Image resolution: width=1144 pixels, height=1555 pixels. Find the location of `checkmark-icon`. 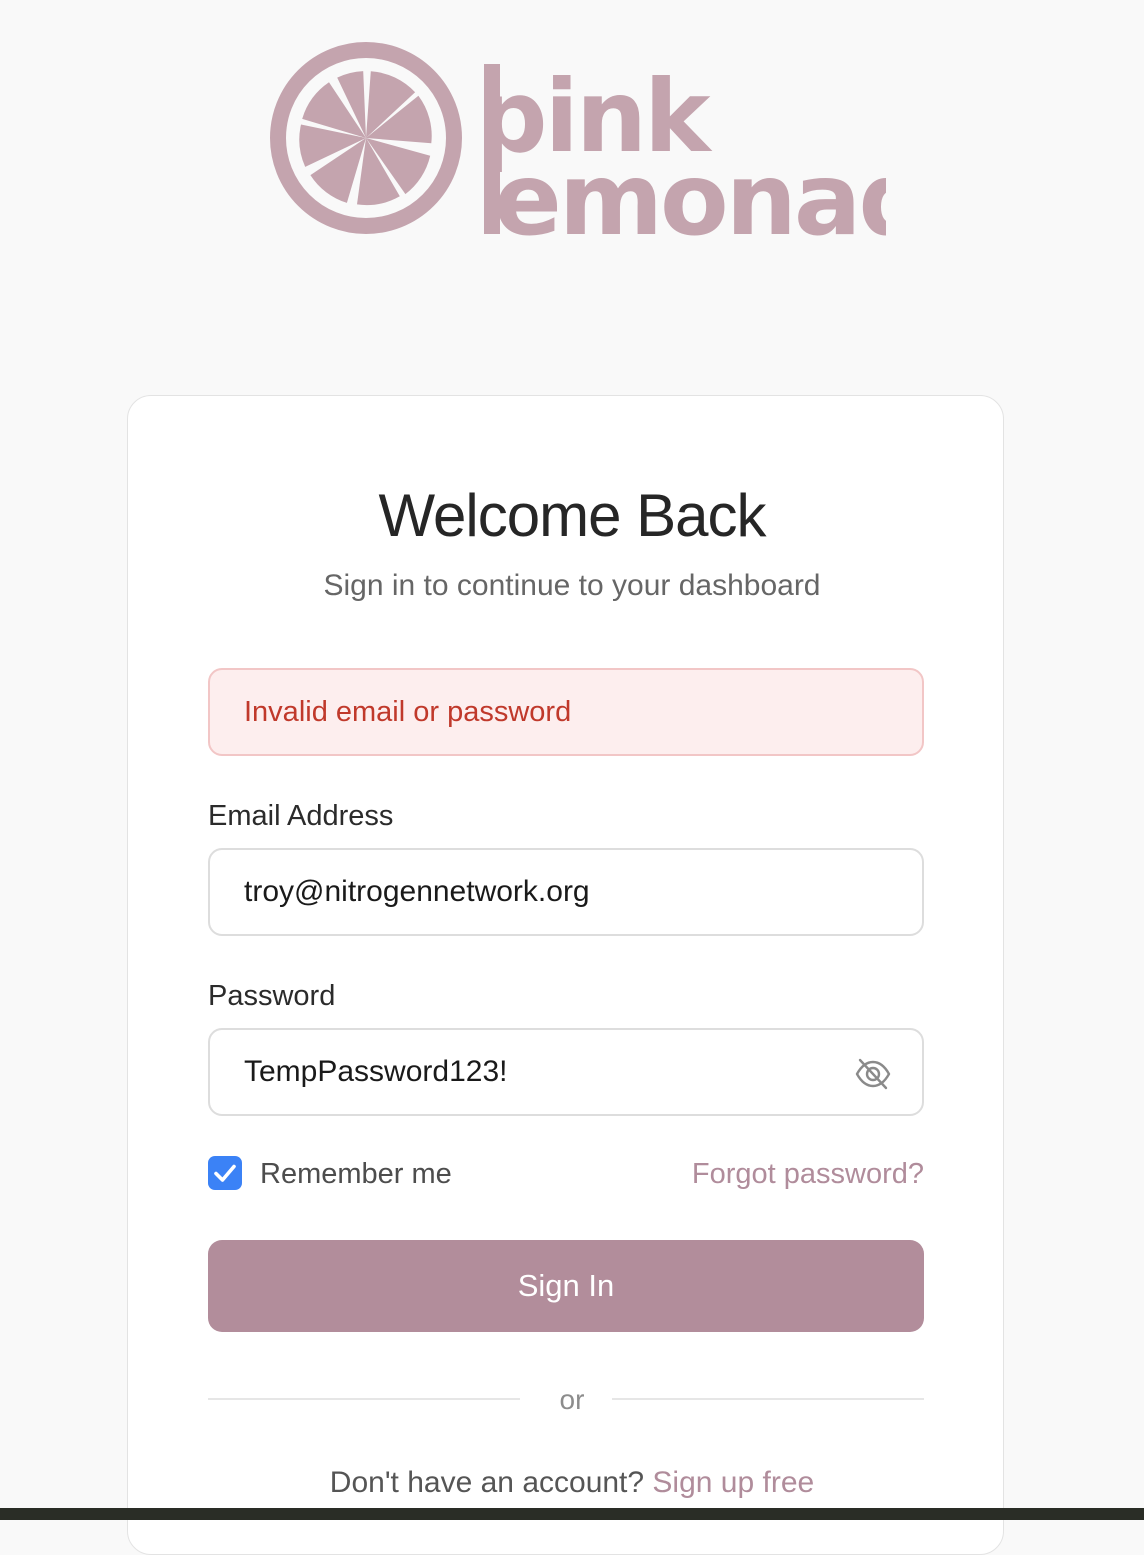

checkmark-icon is located at coordinates (225, 1173).